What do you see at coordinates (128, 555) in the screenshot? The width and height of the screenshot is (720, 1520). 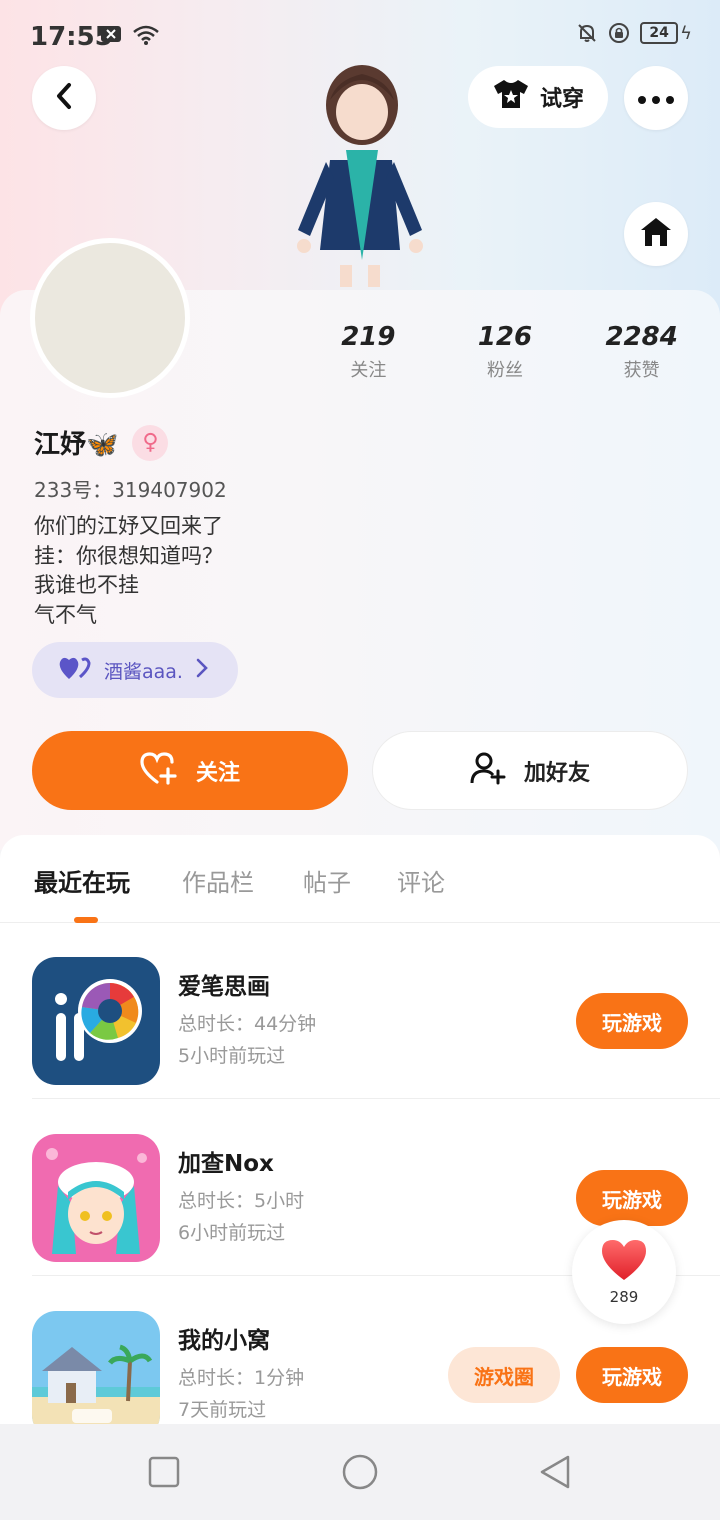 I see `bio-line: 挂：你很想知道吗？` at bounding box center [128, 555].